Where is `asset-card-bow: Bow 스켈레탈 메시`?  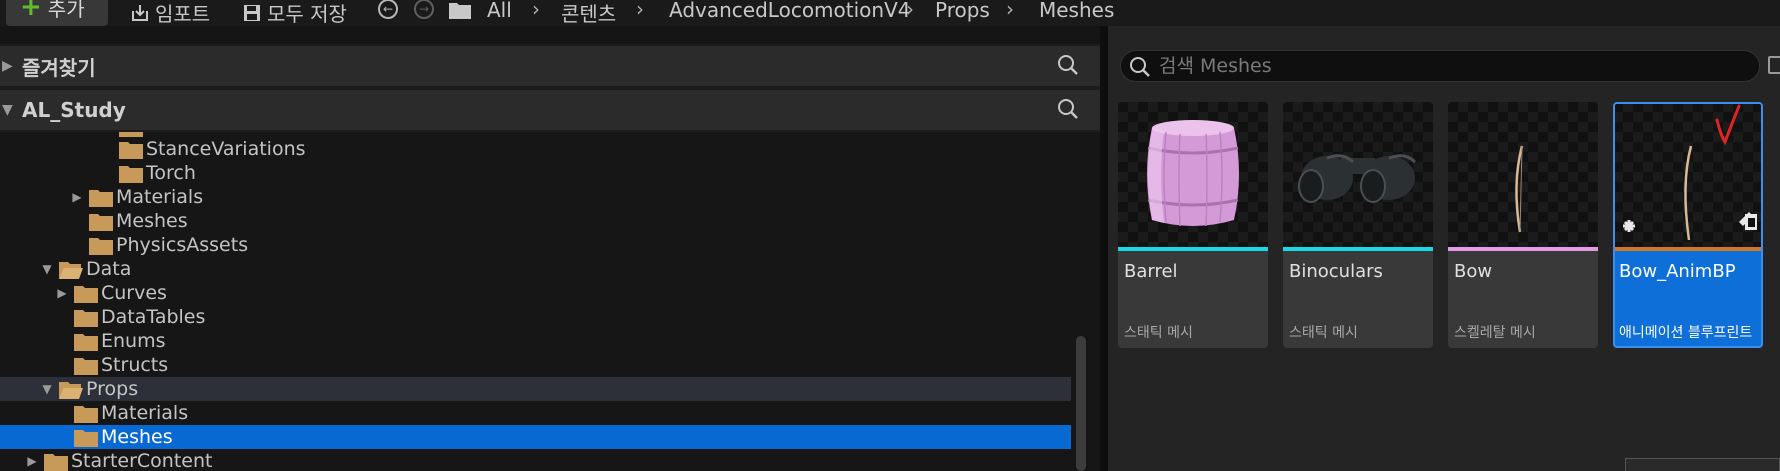 asset-card-bow: Bow 스켈레탈 메시 is located at coordinates (1523, 225).